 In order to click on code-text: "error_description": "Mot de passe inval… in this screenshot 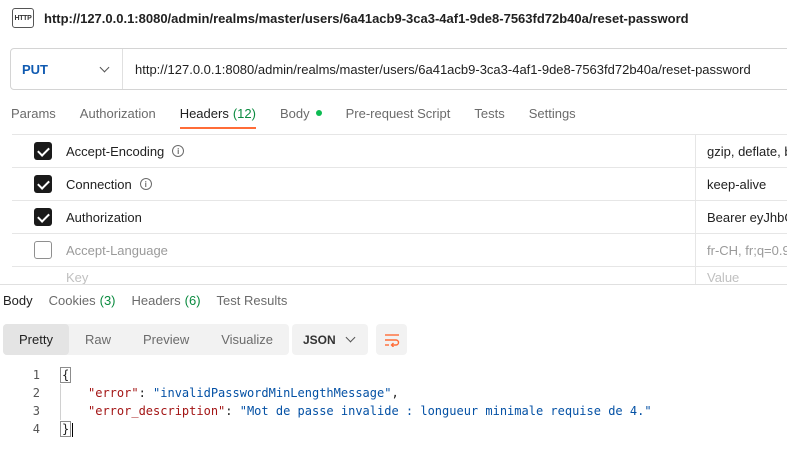, I will do `click(370, 411)`.